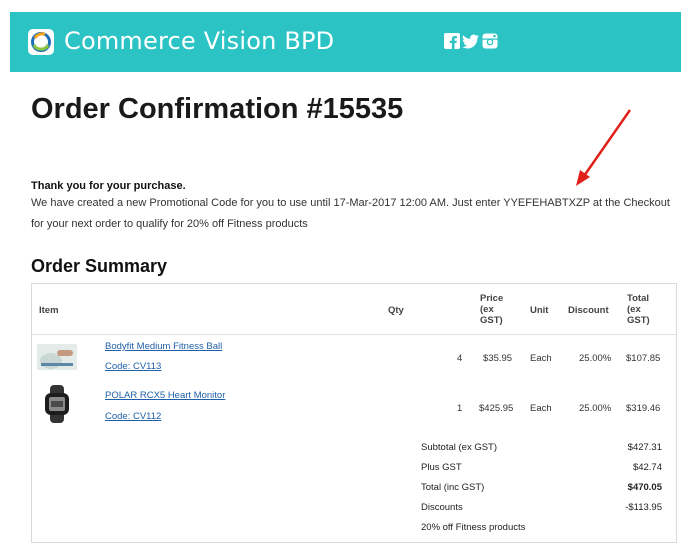 The height and width of the screenshot is (555, 681). Describe the element at coordinates (492, 309) in the screenshot. I see `header-price: Price (ex GST)` at that location.